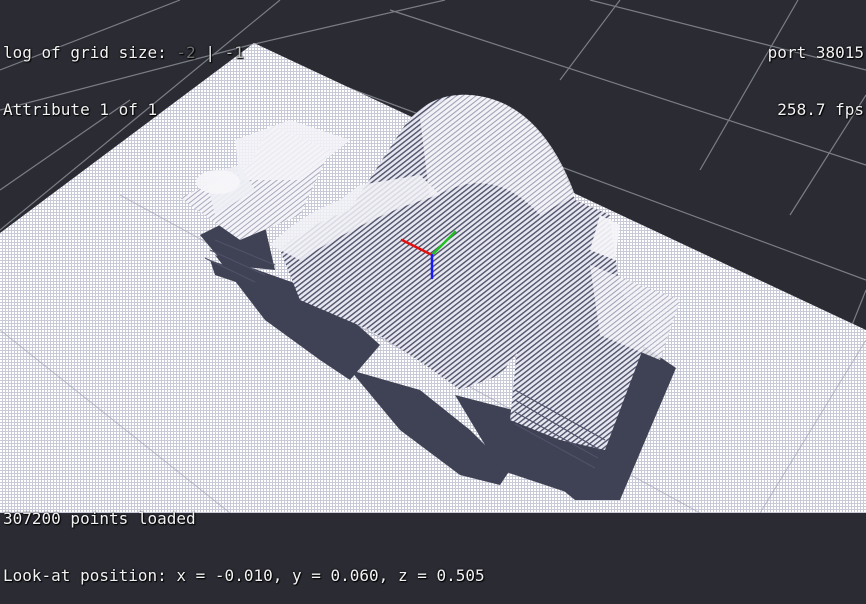 The height and width of the screenshot is (604, 866). I want to click on hud-top-right: port 38015 258.7 fps, so click(816, 71).